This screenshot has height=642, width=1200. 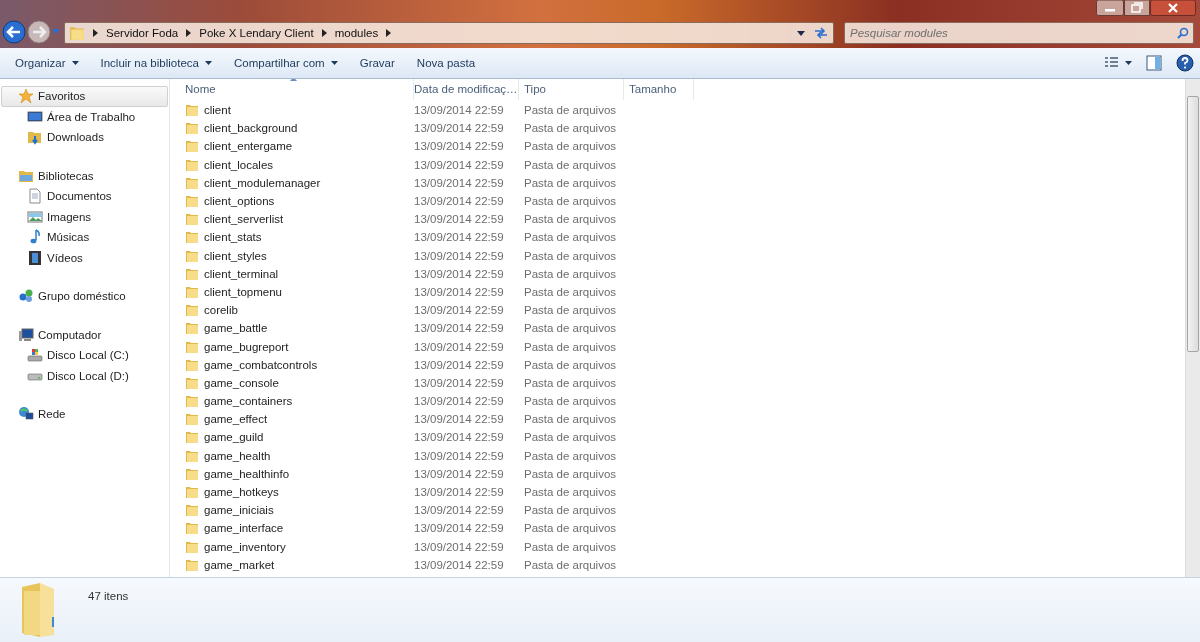 What do you see at coordinates (299, 437) in the screenshot?
I see `file-name: game_guild` at bounding box center [299, 437].